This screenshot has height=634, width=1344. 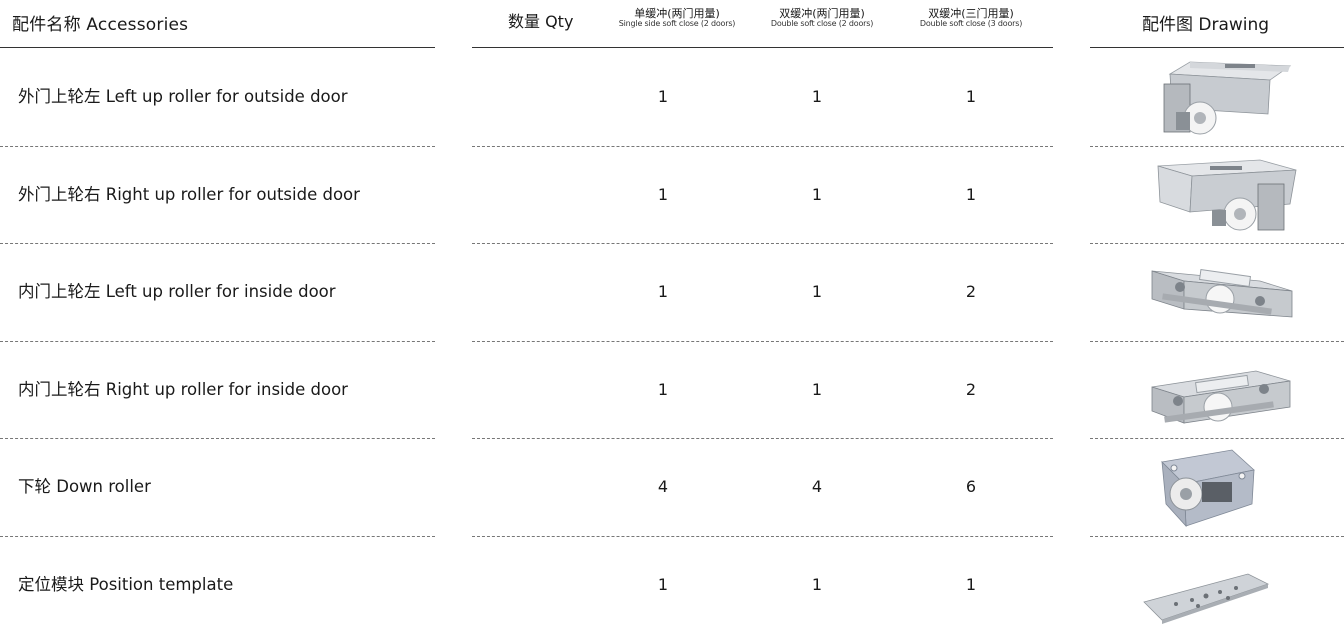 What do you see at coordinates (971, 13) in the screenshot?
I see `double-soft-close-3-cn: 双缓冲(三门用量)` at bounding box center [971, 13].